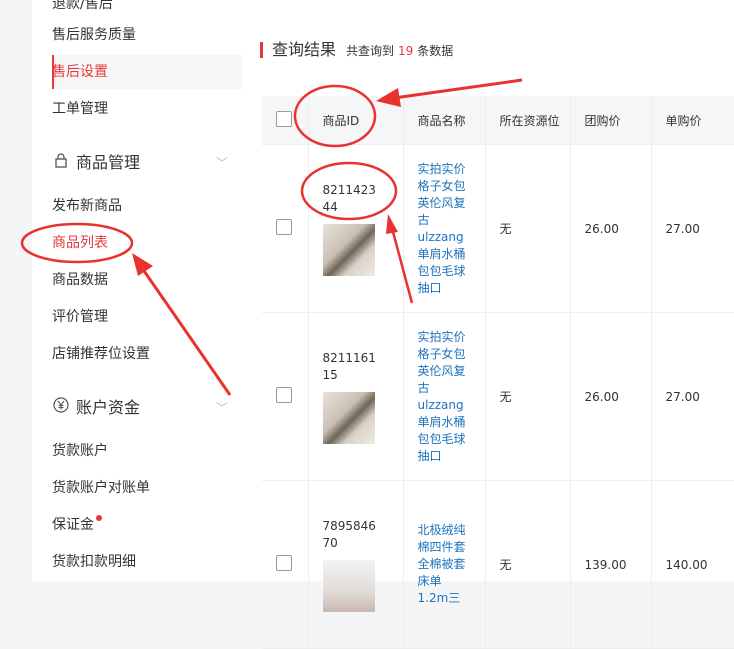  Describe the element at coordinates (349, 198) in the screenshot. I see `goods-id: 821142344` at that location.